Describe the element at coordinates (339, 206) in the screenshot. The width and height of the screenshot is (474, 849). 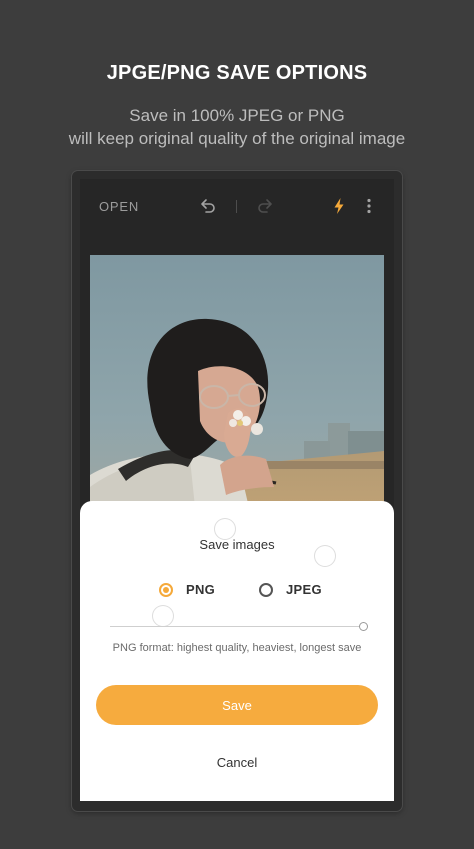
I see `flash-icon` at that location.